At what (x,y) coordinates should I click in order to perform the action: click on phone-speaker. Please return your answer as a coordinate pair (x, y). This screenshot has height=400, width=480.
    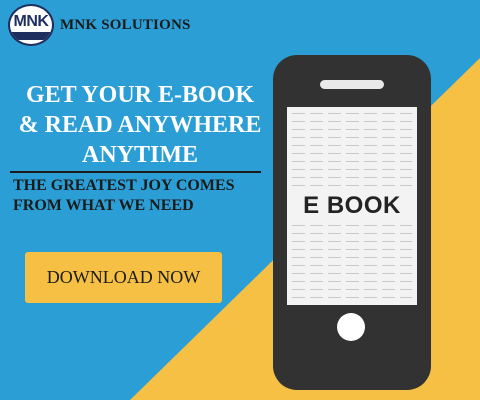
    Looking at the image, I should click on (352, 84).